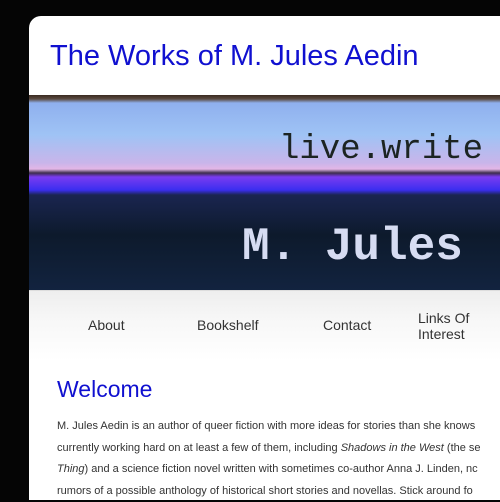 The height and width of the screenshot is (502, 500). Describe the element at coordinates (104, 389) in the screenshot. I see `welcome-heading: Welcome` at that location.